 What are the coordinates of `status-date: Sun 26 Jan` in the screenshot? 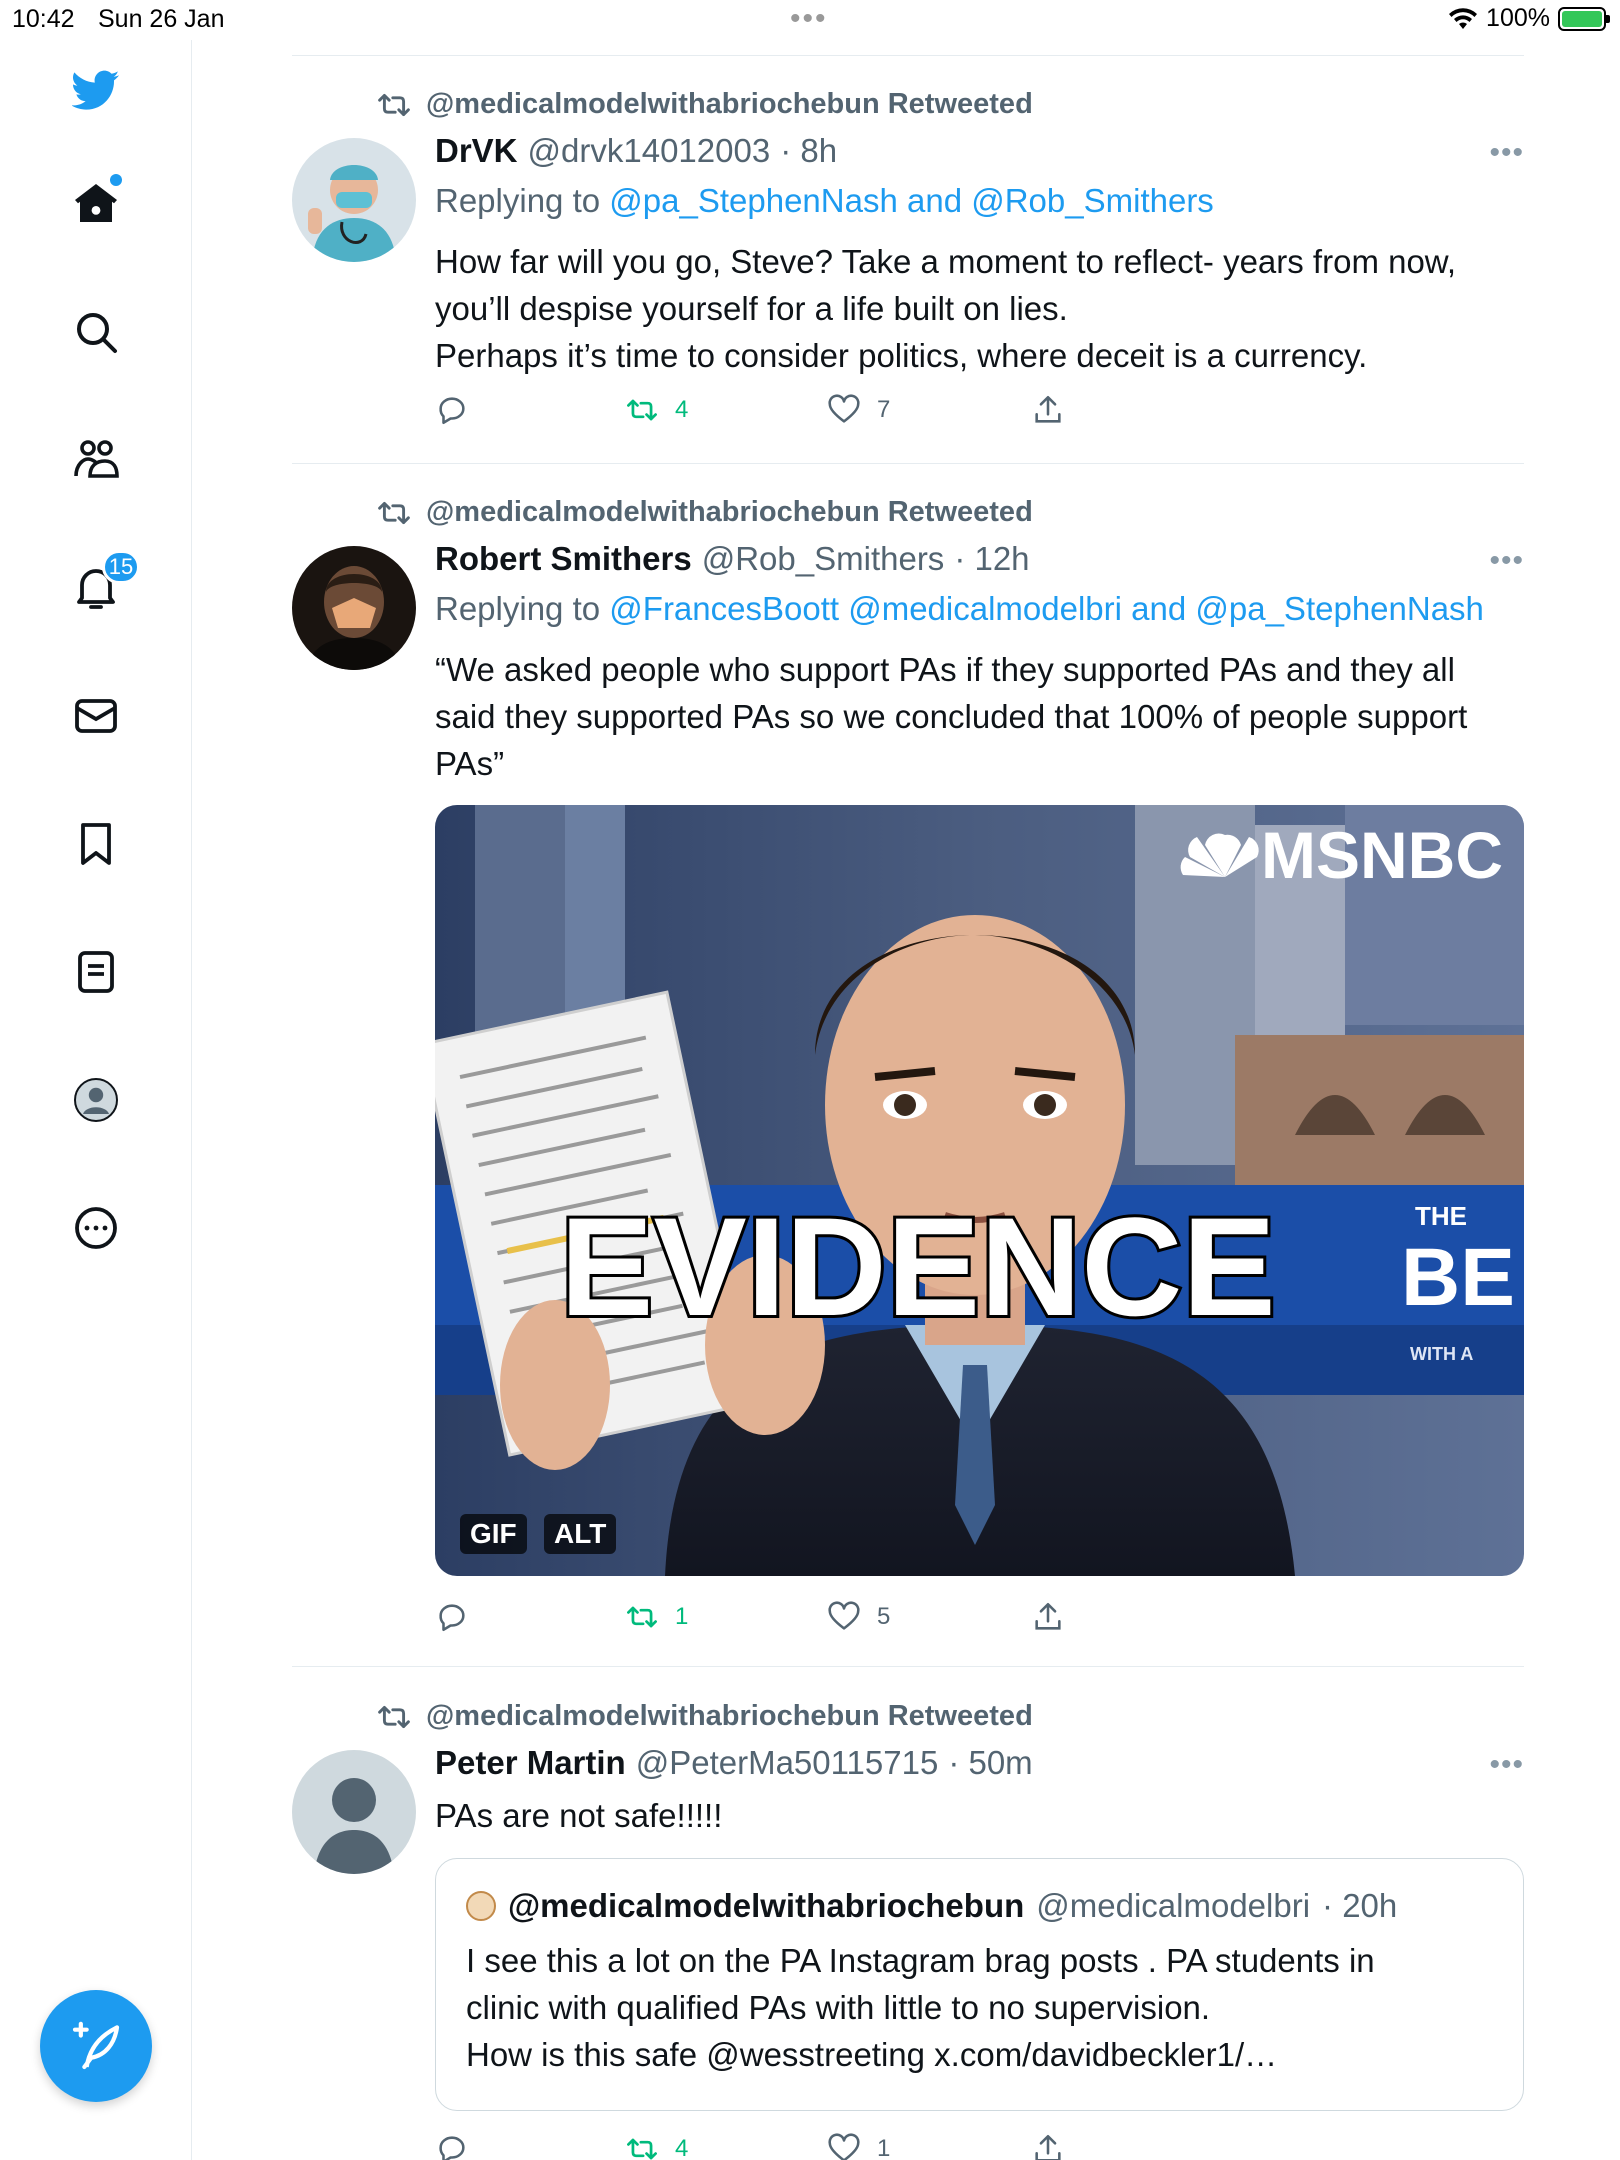 It's located at (161, 19).